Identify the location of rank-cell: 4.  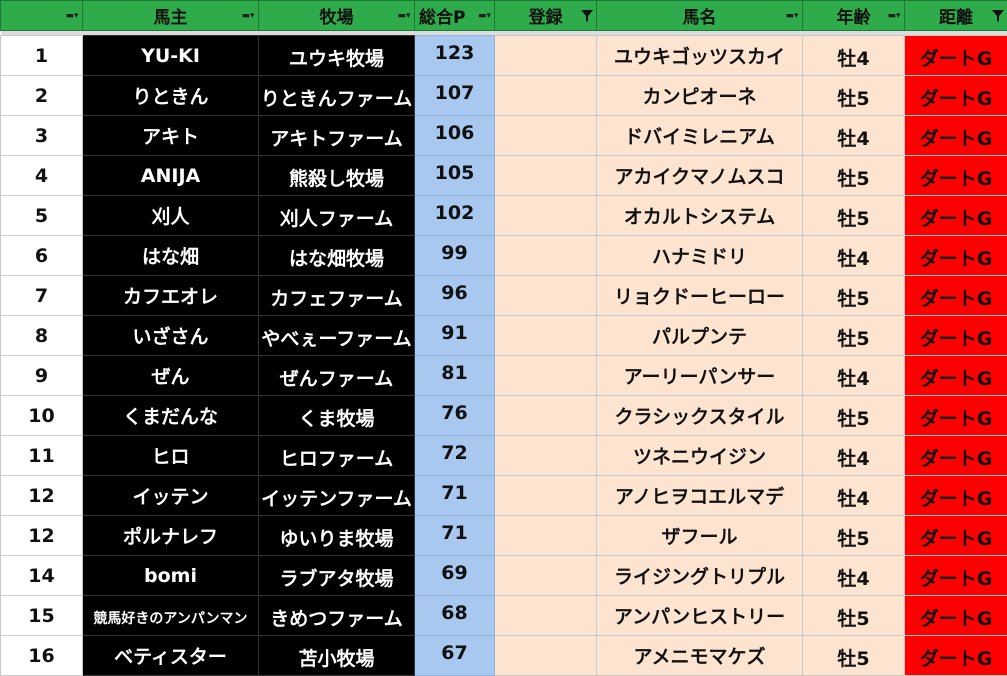
(42, 176).